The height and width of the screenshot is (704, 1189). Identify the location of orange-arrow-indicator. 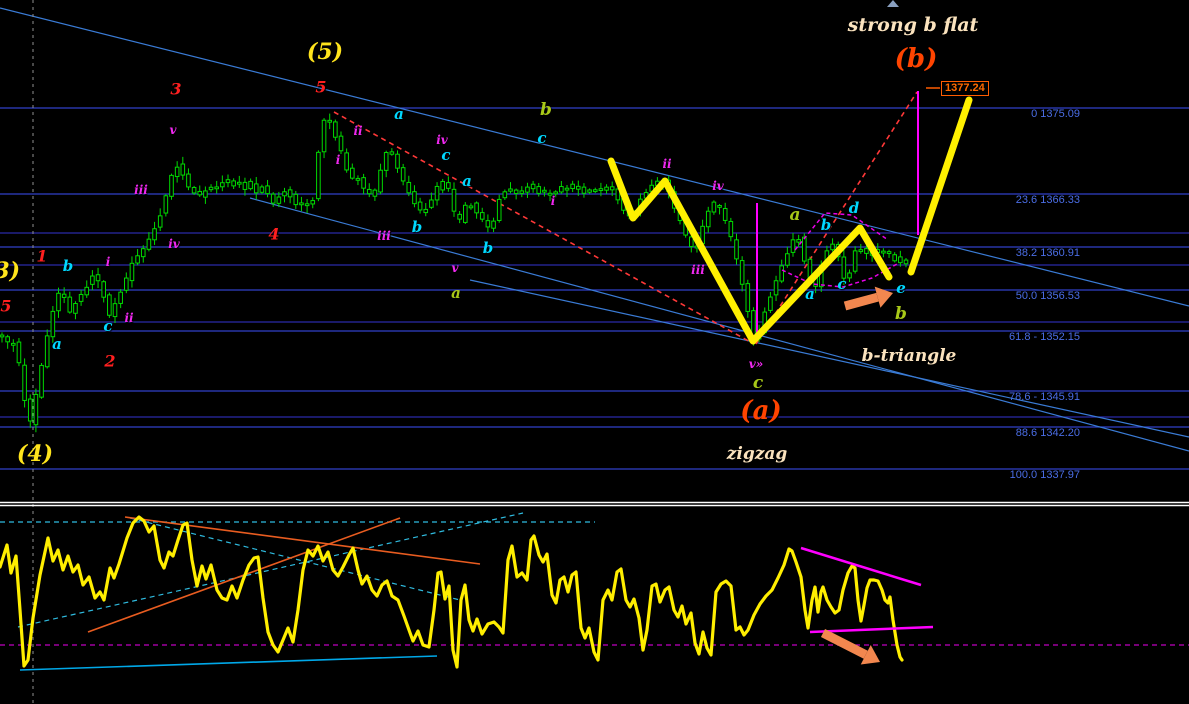
(844, 643).